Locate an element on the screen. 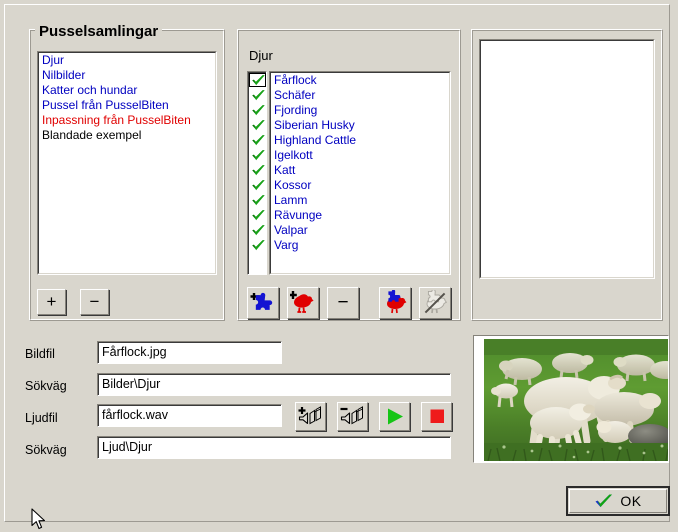 The image size is (678, 532). image-file-input-wrap: Fårflock.jpg is located at coordinates (189, 352).